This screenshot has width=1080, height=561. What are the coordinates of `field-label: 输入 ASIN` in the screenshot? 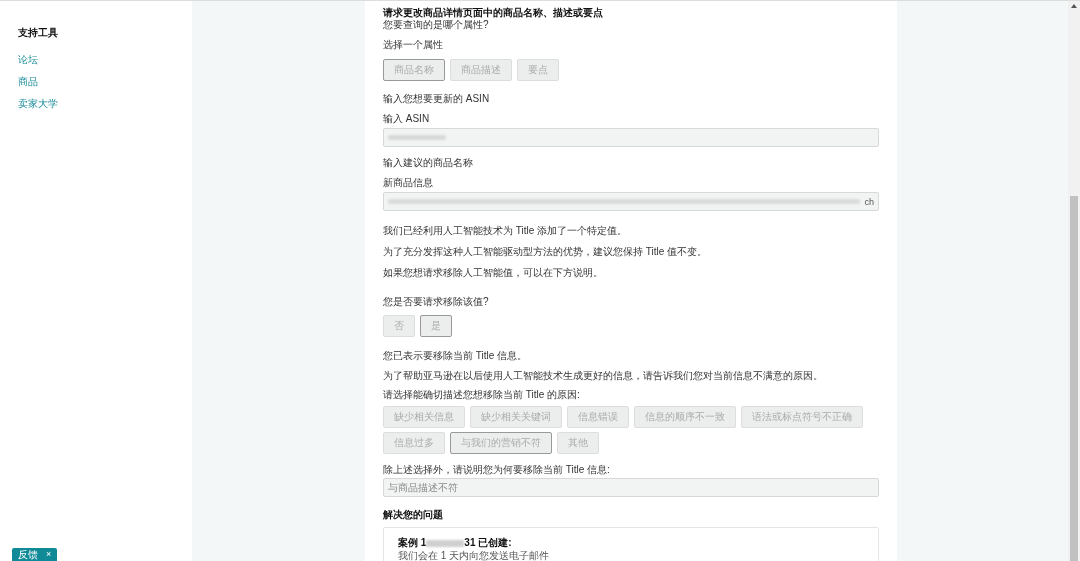 It's located at (407, 119).